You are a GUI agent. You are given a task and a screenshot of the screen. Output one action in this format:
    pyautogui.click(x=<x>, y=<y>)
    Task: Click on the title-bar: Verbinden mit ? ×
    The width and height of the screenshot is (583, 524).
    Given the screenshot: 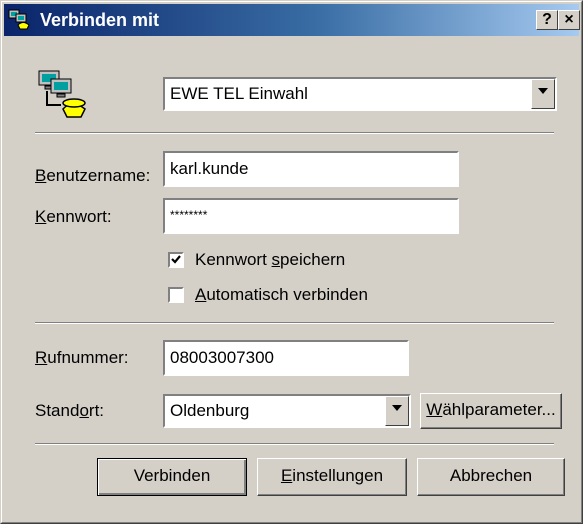 What is the action you would take?
    pyautogui.click(x=292, y=20)
    